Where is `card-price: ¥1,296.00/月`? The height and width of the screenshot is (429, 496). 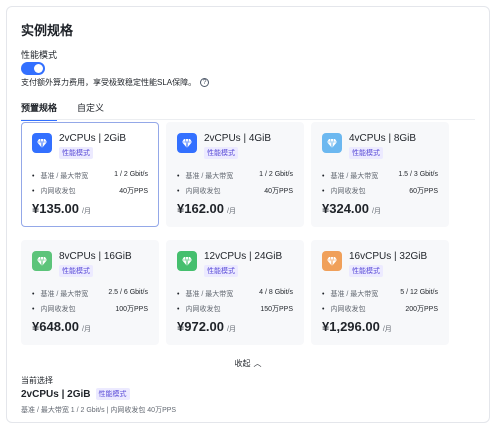 card-price: ¥1,296.00/月 is located at coordinates (357, 326).